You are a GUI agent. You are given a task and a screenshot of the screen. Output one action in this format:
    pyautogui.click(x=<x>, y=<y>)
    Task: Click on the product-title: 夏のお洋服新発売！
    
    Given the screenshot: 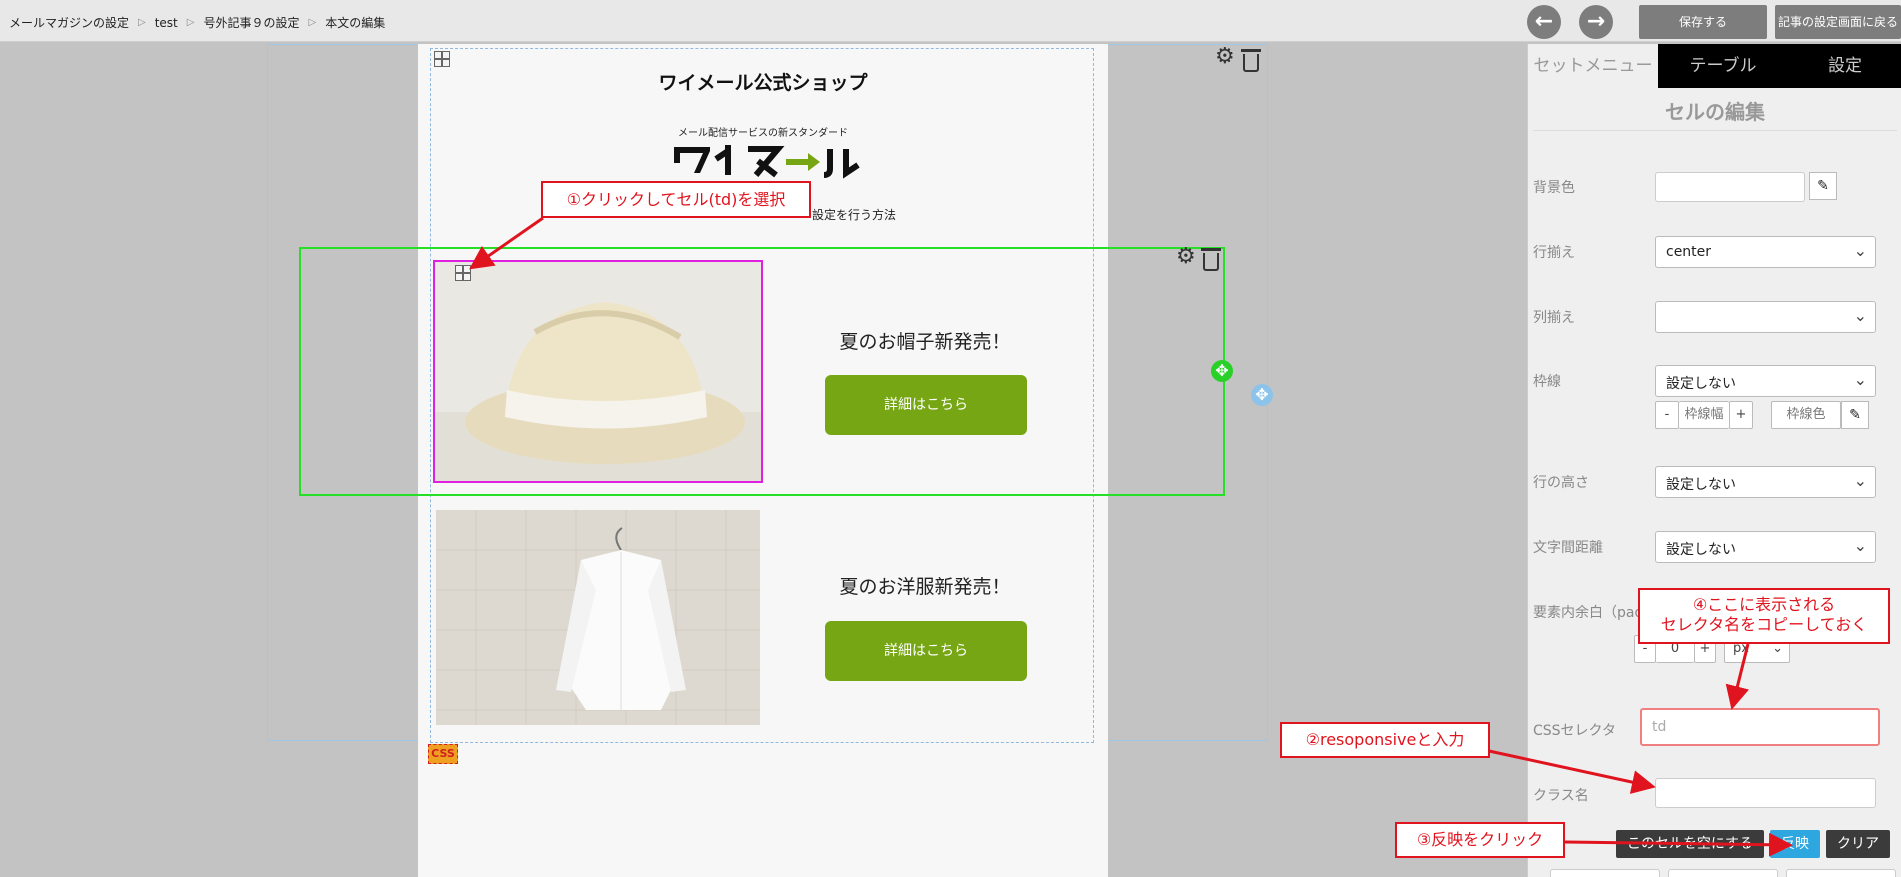 What is the action you would take?
    pyautogui.click(x=925, y=587)
    